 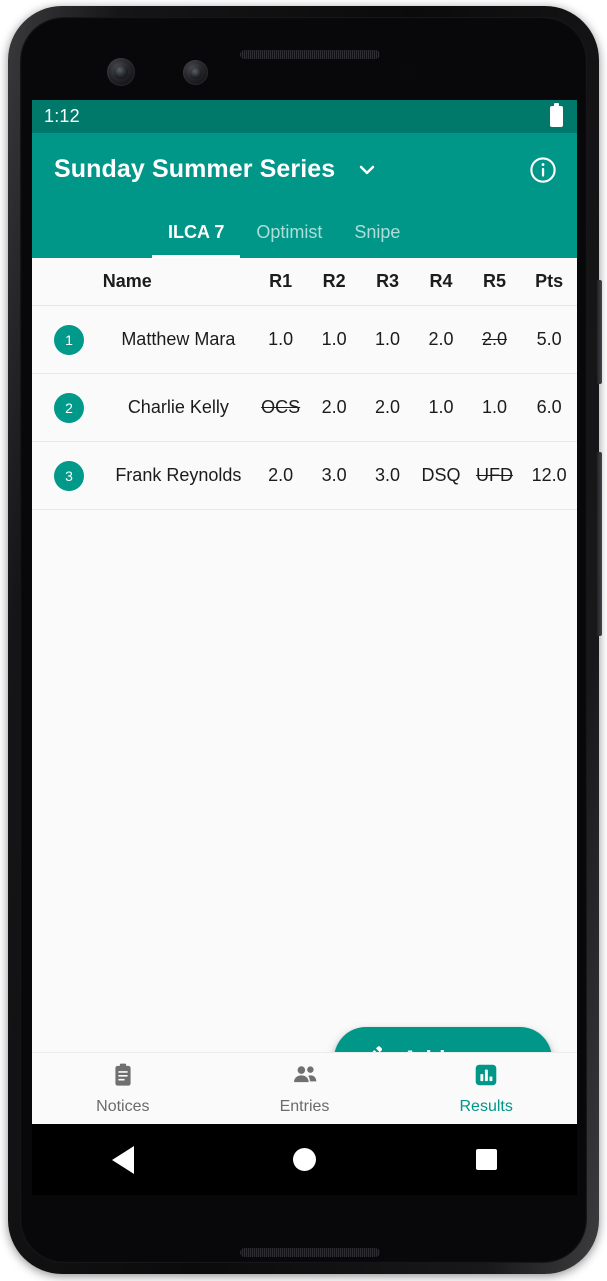 I want to click on results-table-header: Name R1 R2 R3 R4 R5 Pts, so click(x=304, y=282).